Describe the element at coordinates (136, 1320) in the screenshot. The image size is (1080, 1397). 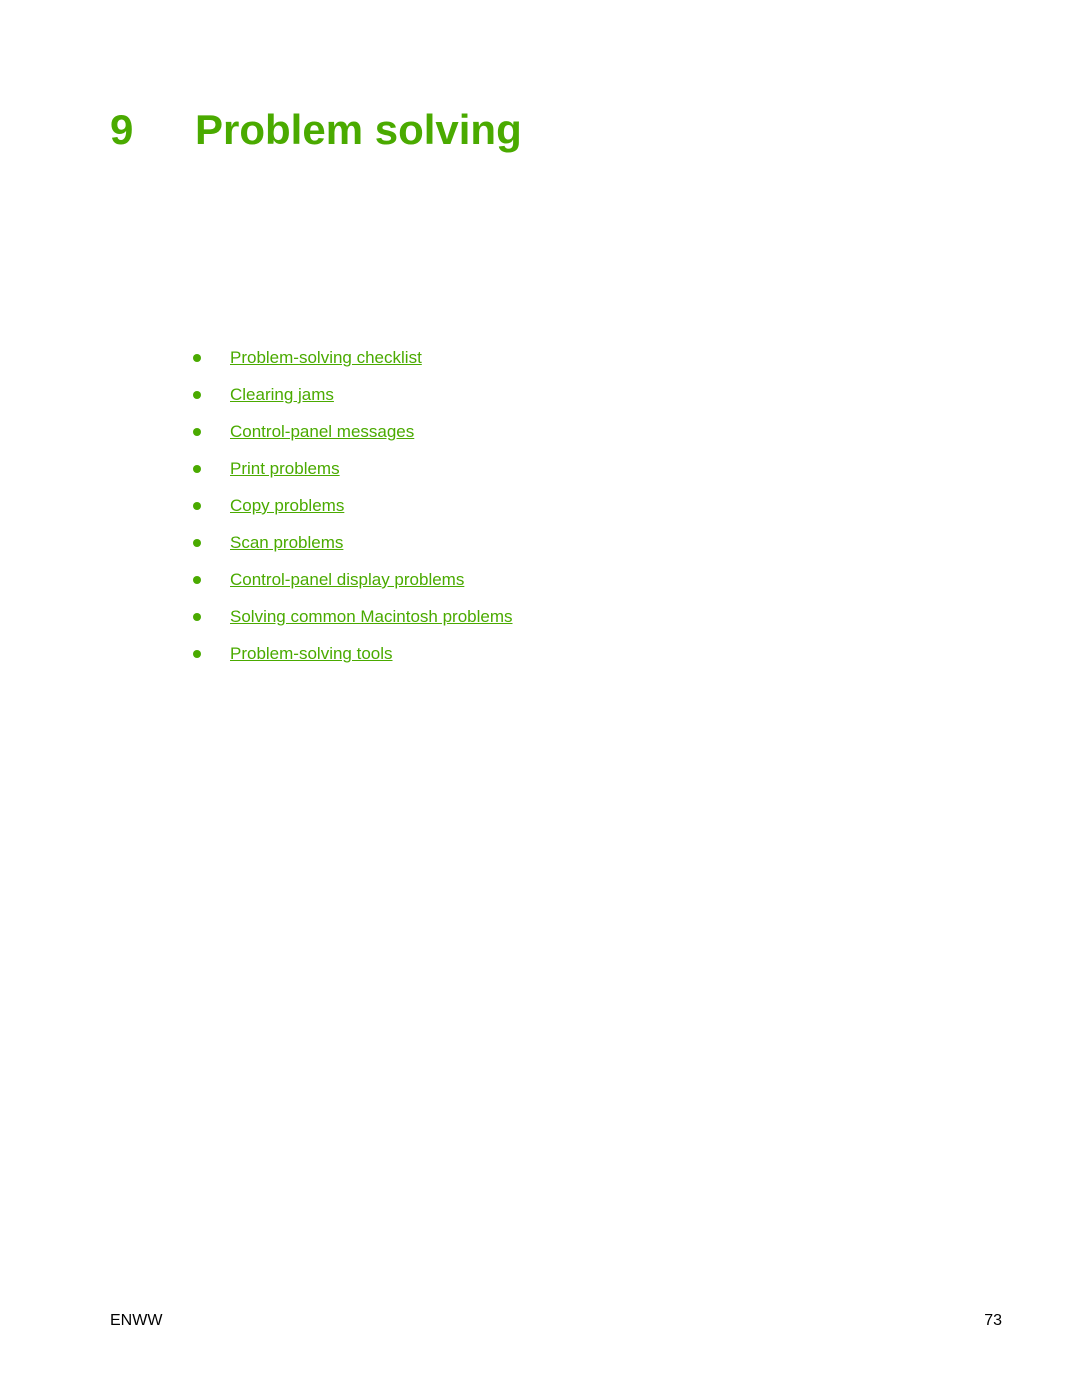
I see `footer-locale-code: ENWW` at that location.